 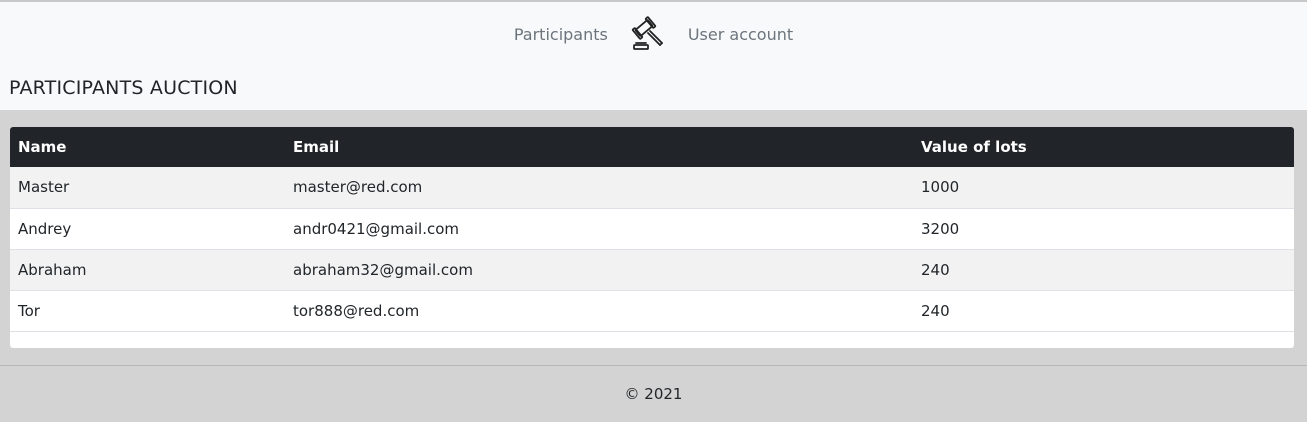 I want to click on header-value-of-lots: Value of lots, so click(x=974, y=147).